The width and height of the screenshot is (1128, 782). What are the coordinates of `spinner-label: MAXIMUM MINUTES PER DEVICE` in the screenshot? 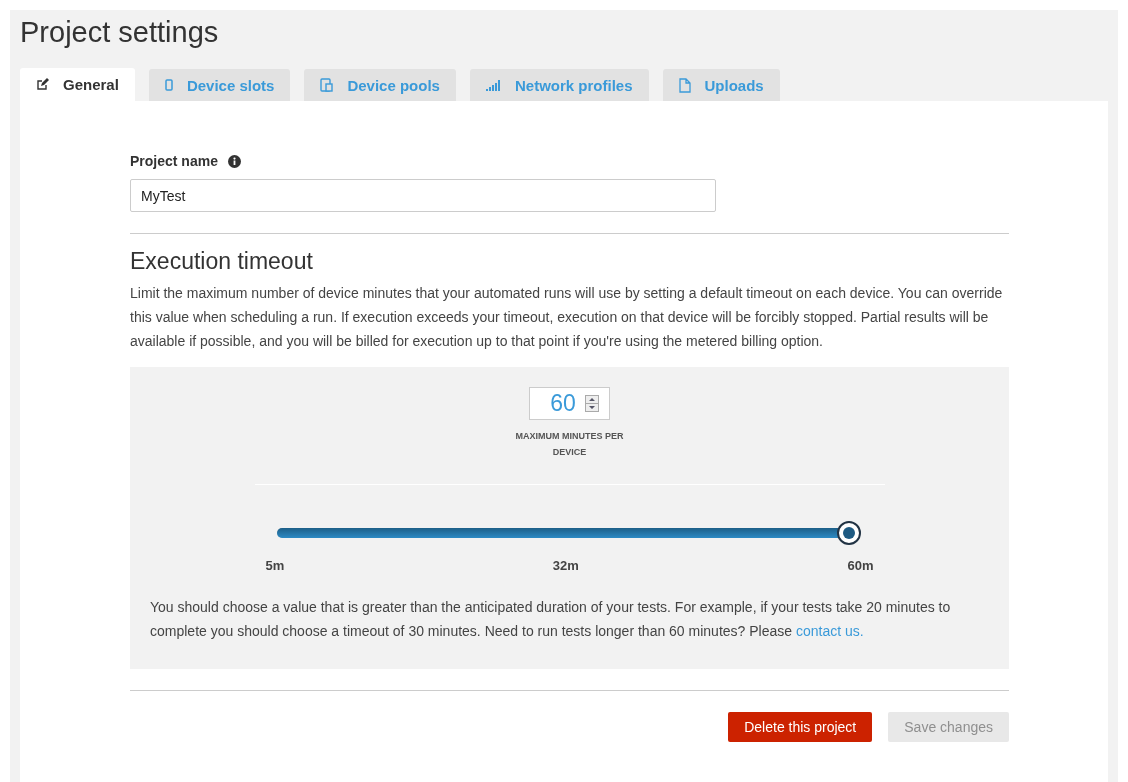 It's located at (569, 444).